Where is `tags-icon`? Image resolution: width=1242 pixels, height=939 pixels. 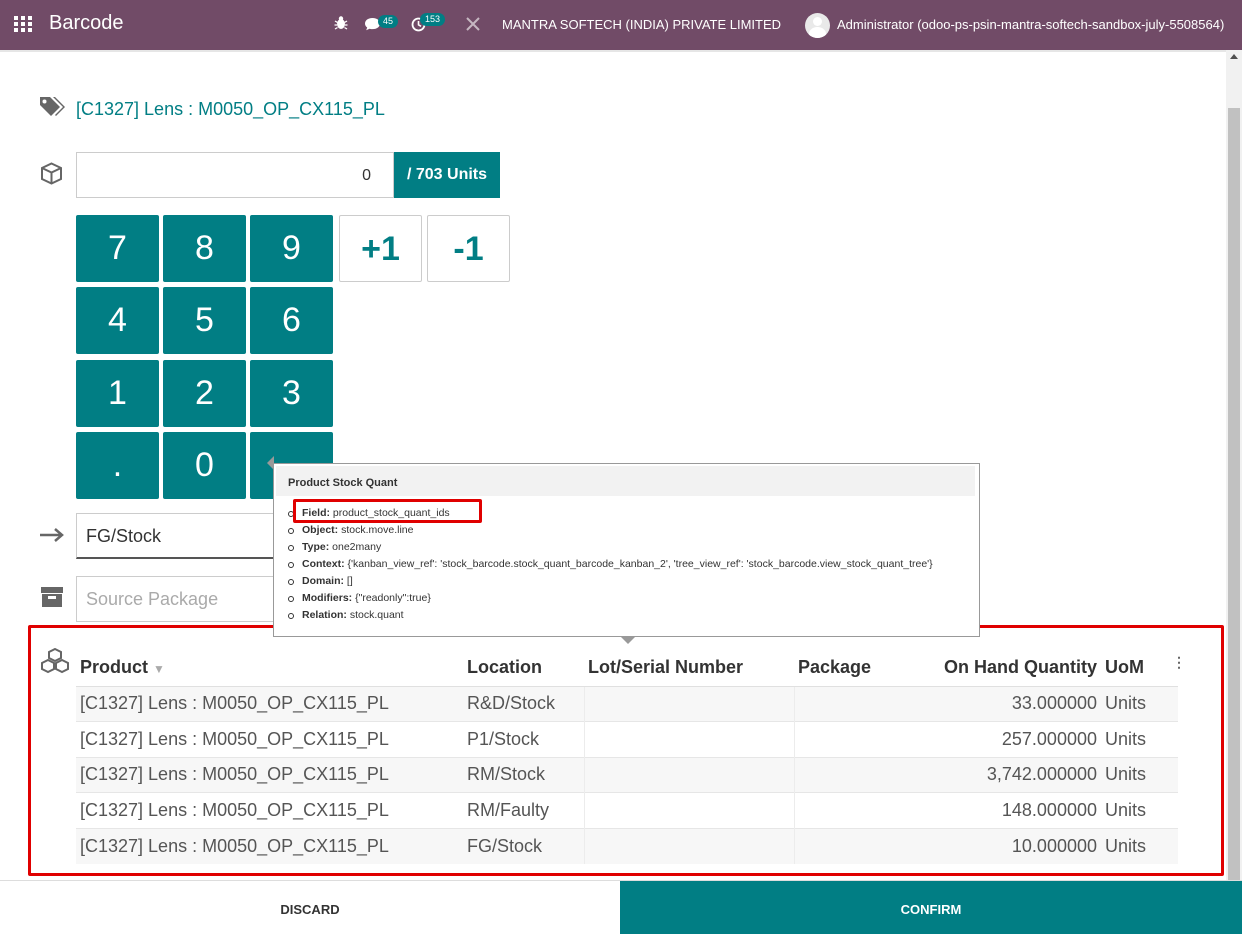
tags-icon is located at coordinates (53, 109).